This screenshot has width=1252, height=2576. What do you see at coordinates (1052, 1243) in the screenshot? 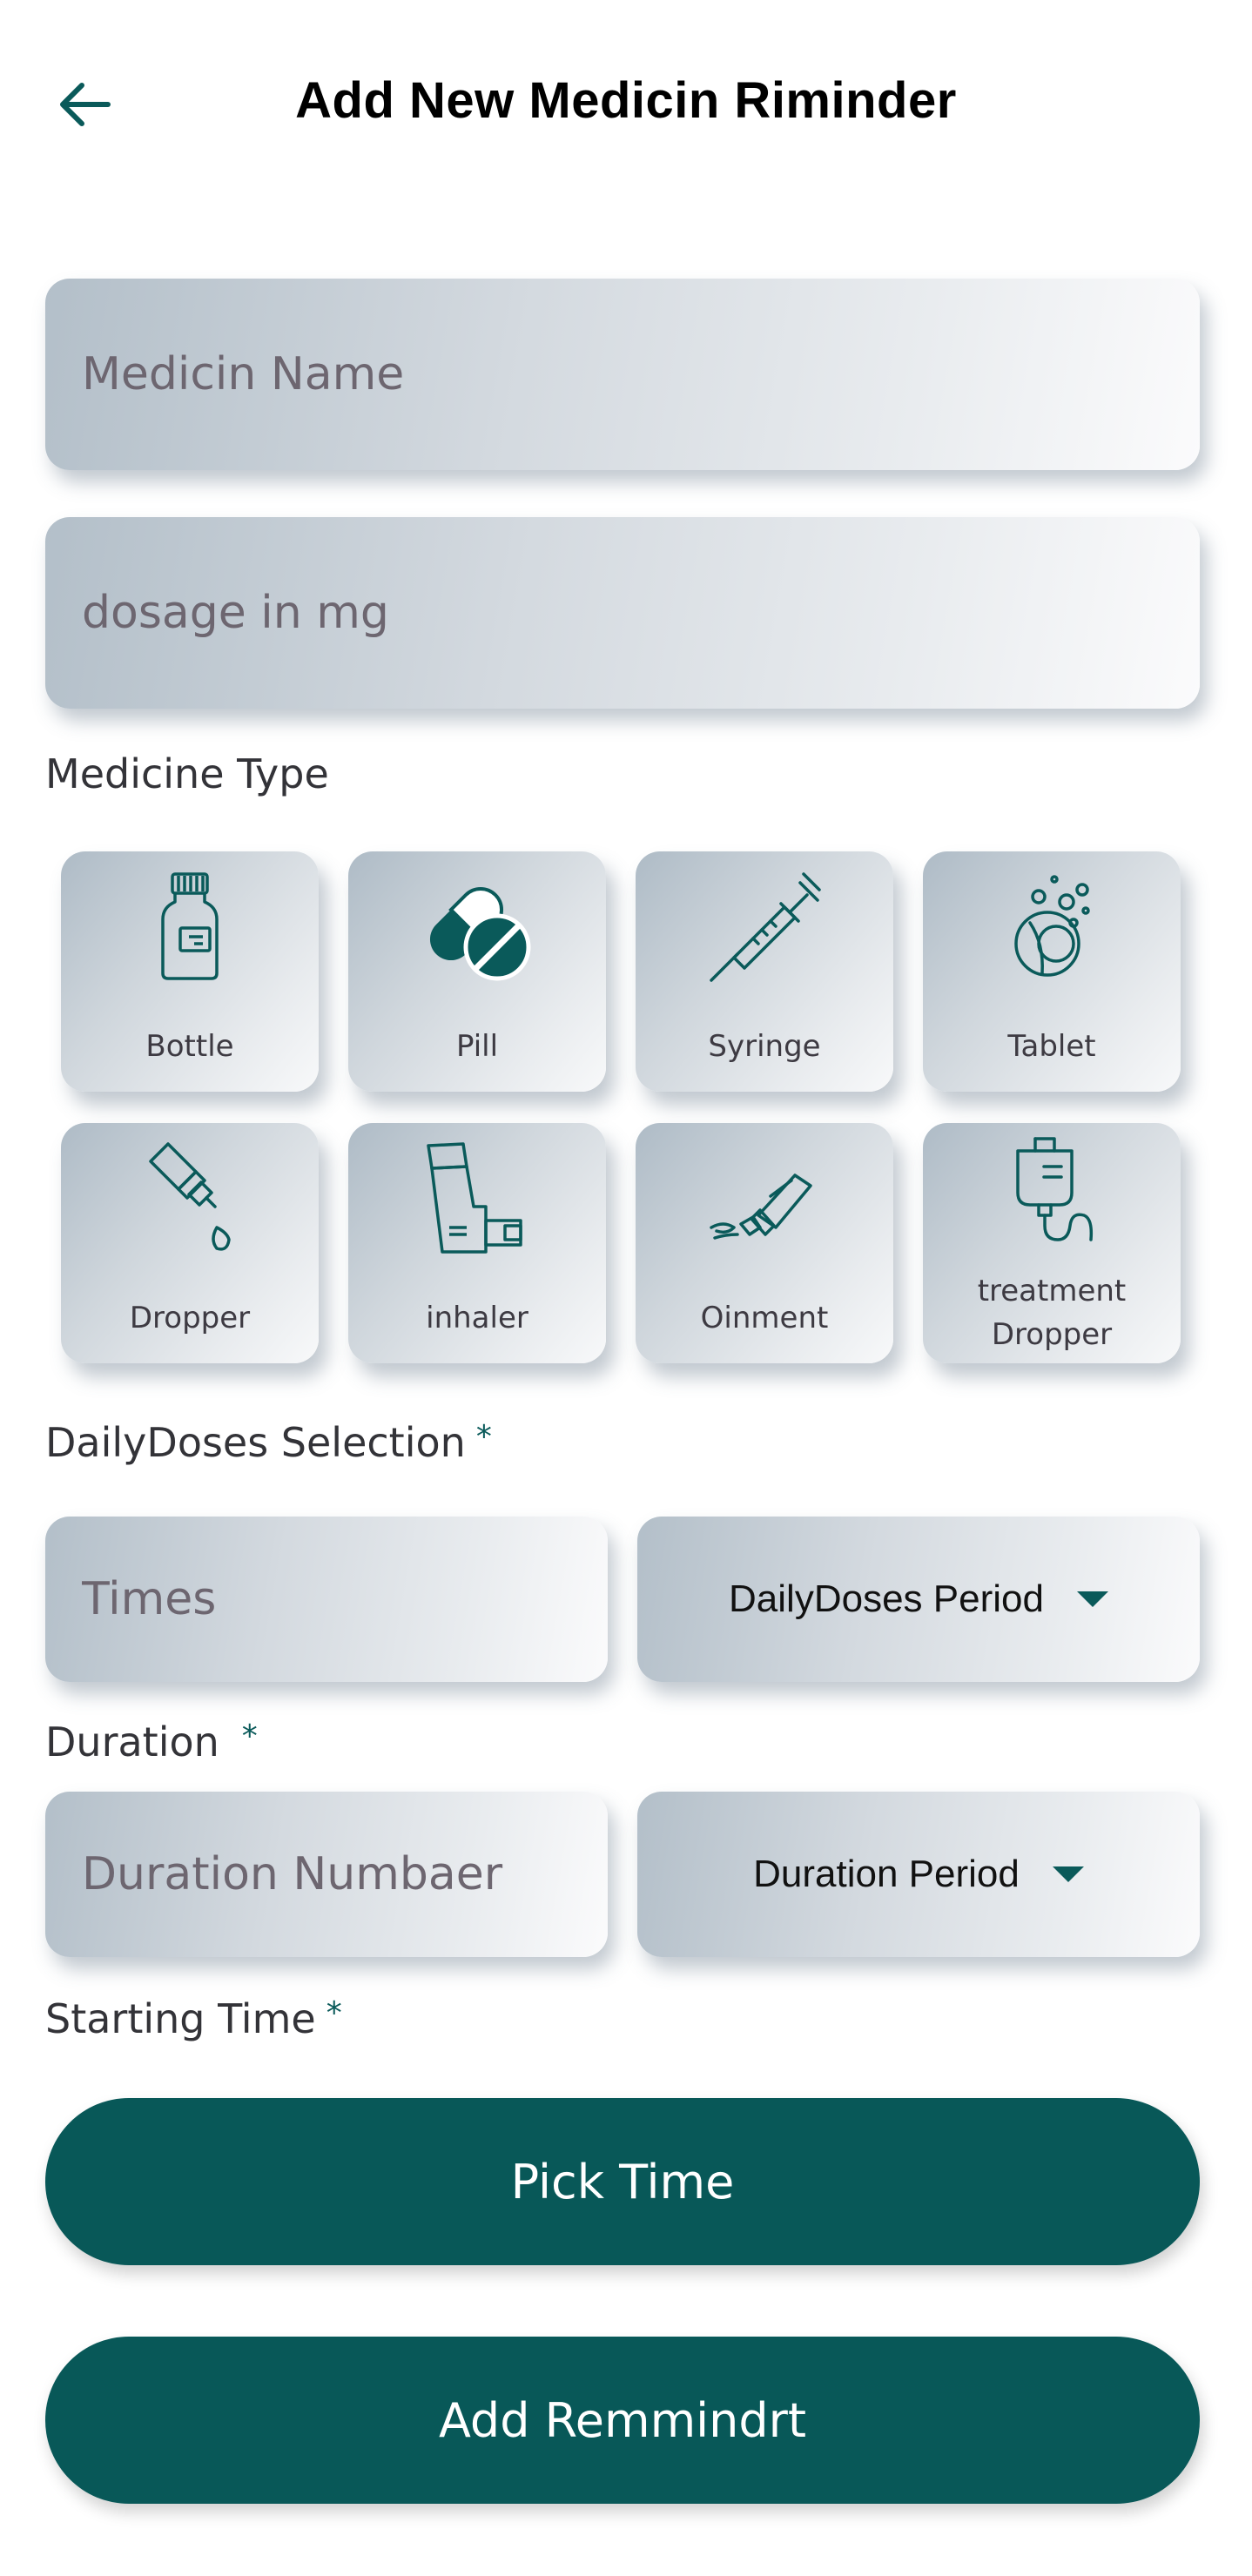
I see `type-card-treatment-dropper: treatment Dropper` at bounding box center [1052, 1243].